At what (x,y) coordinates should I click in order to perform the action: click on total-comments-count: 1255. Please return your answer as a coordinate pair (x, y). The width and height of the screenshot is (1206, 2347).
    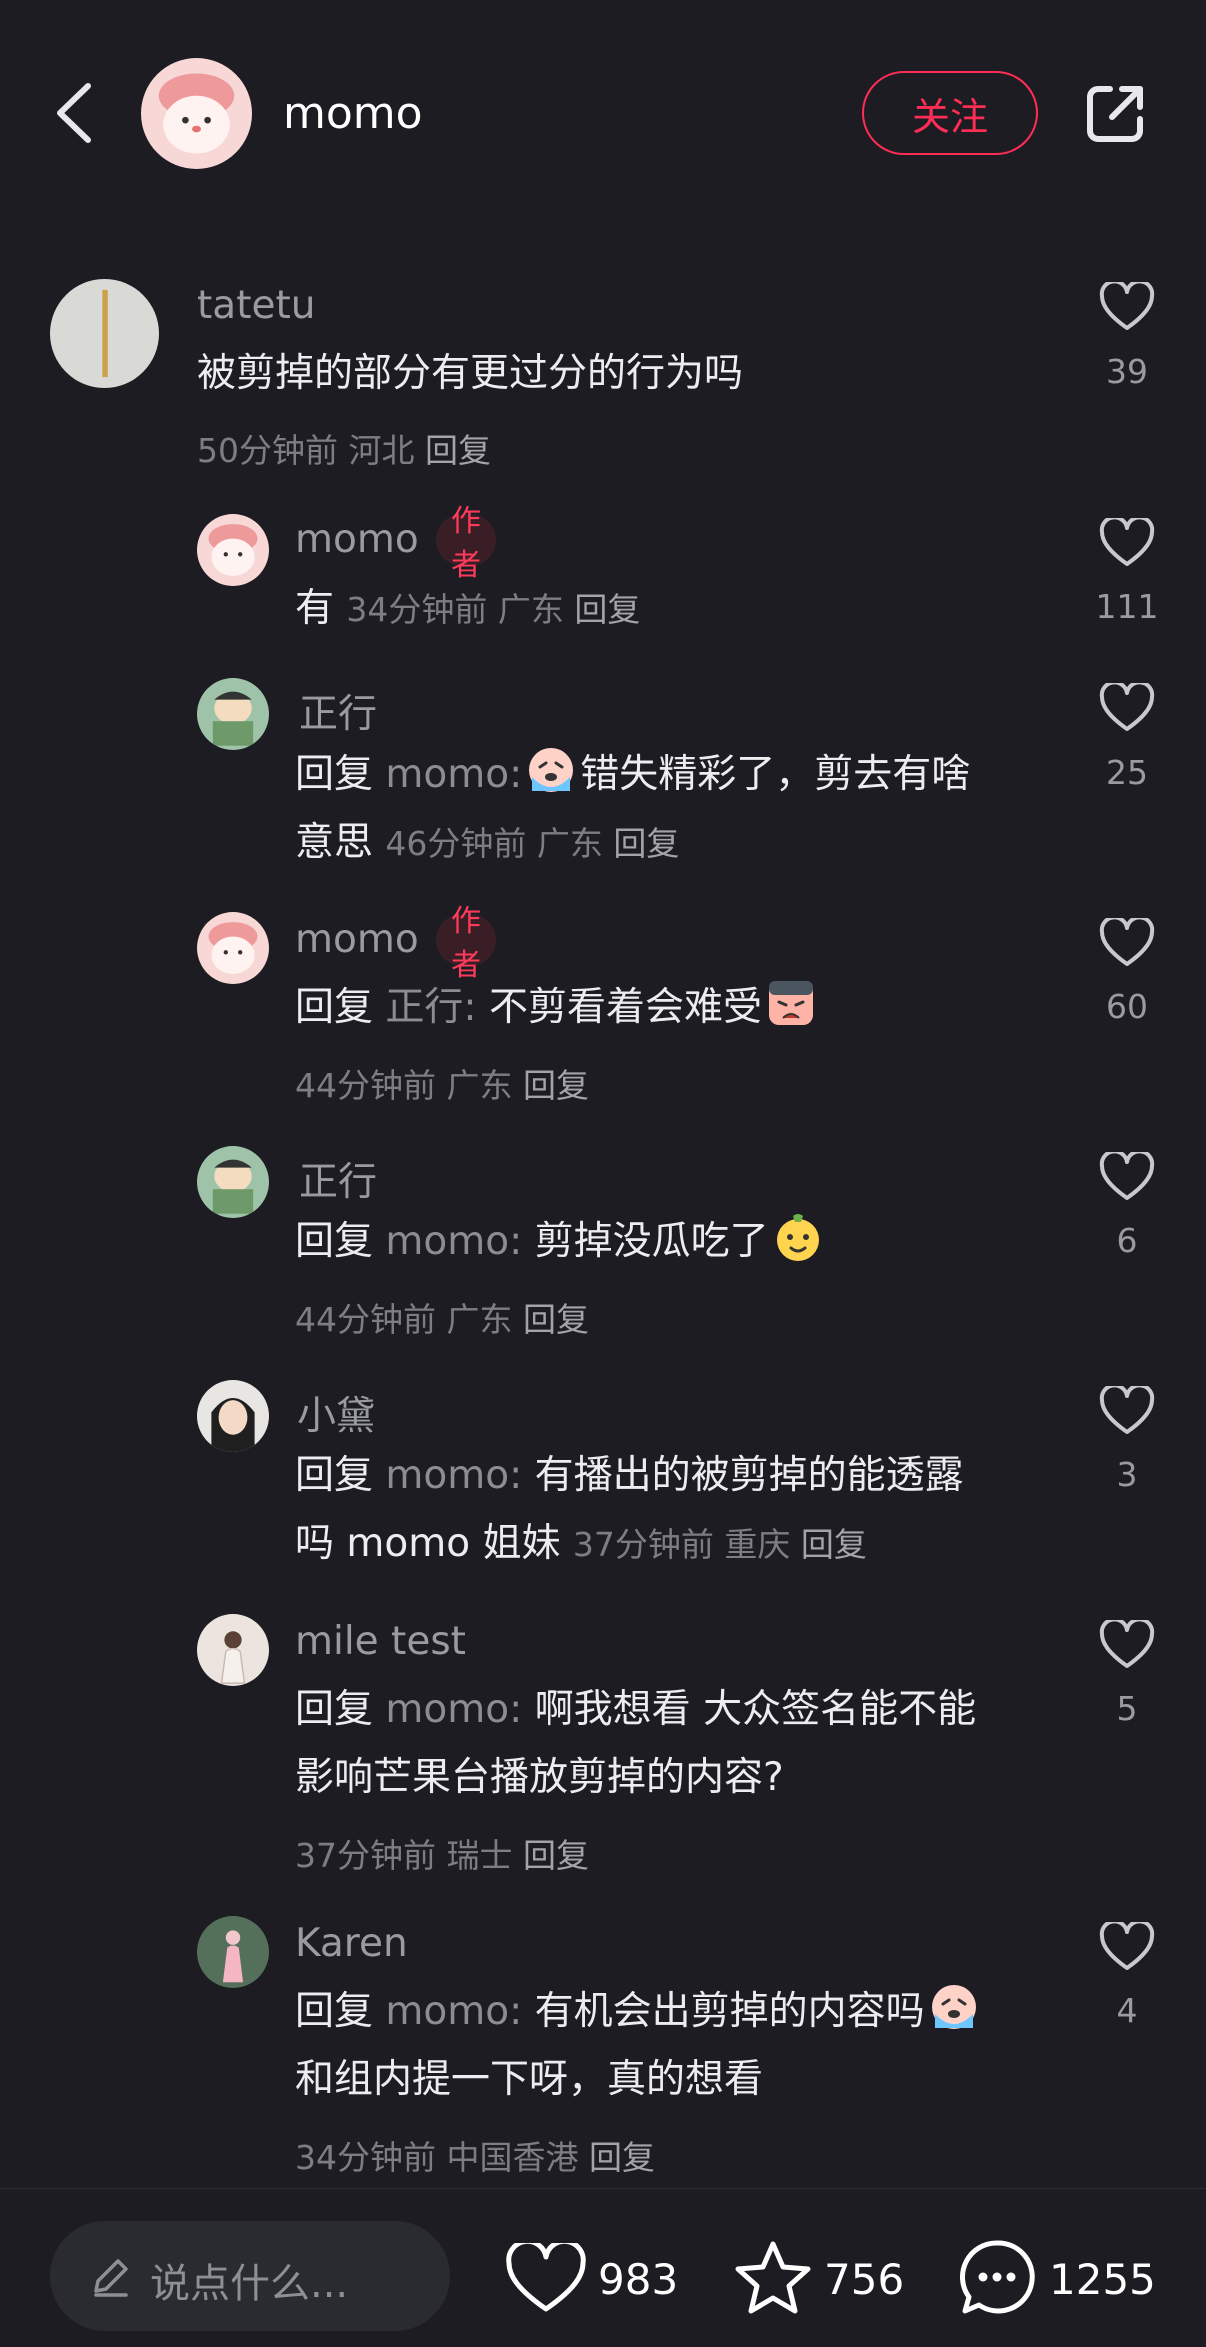
    Looking at the image, I should click on (1102, 2279).